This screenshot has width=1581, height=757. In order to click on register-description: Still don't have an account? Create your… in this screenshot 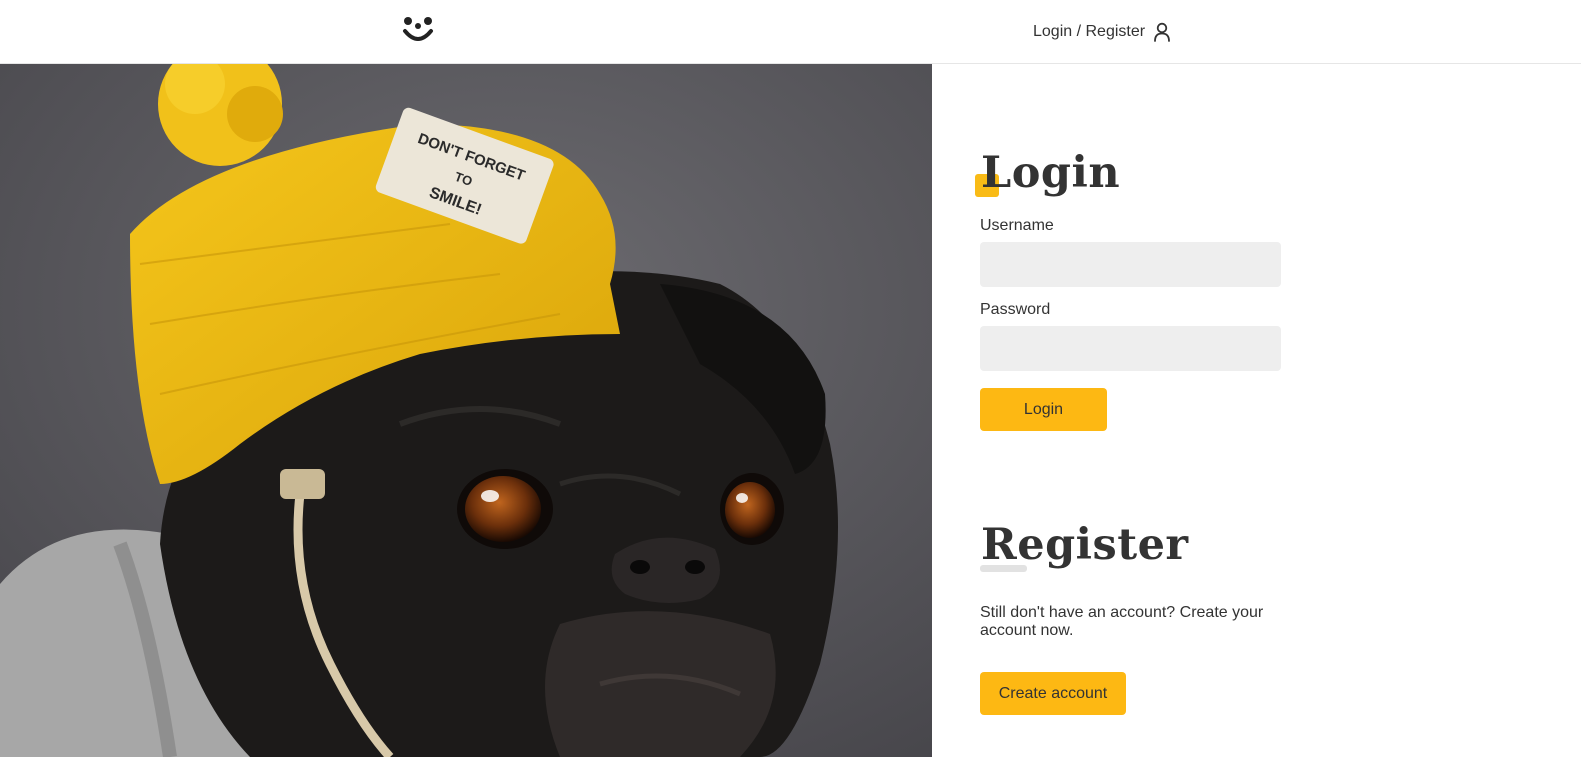, I will do `click(1122, 621)`.